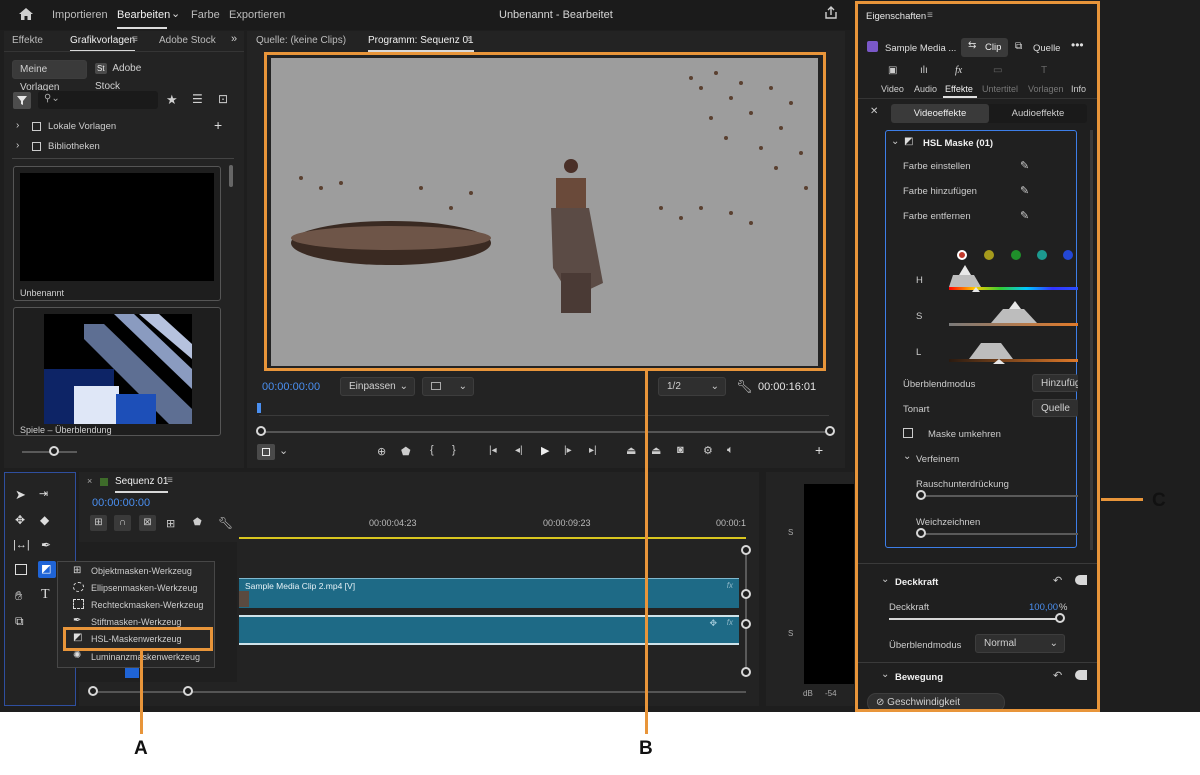 The height and width of the screenshot is (775, 1200). What do you see at coordinates (1013, 279) in the screenshot?
I see `hue-range-slider` at bounding box center [1013, 279].